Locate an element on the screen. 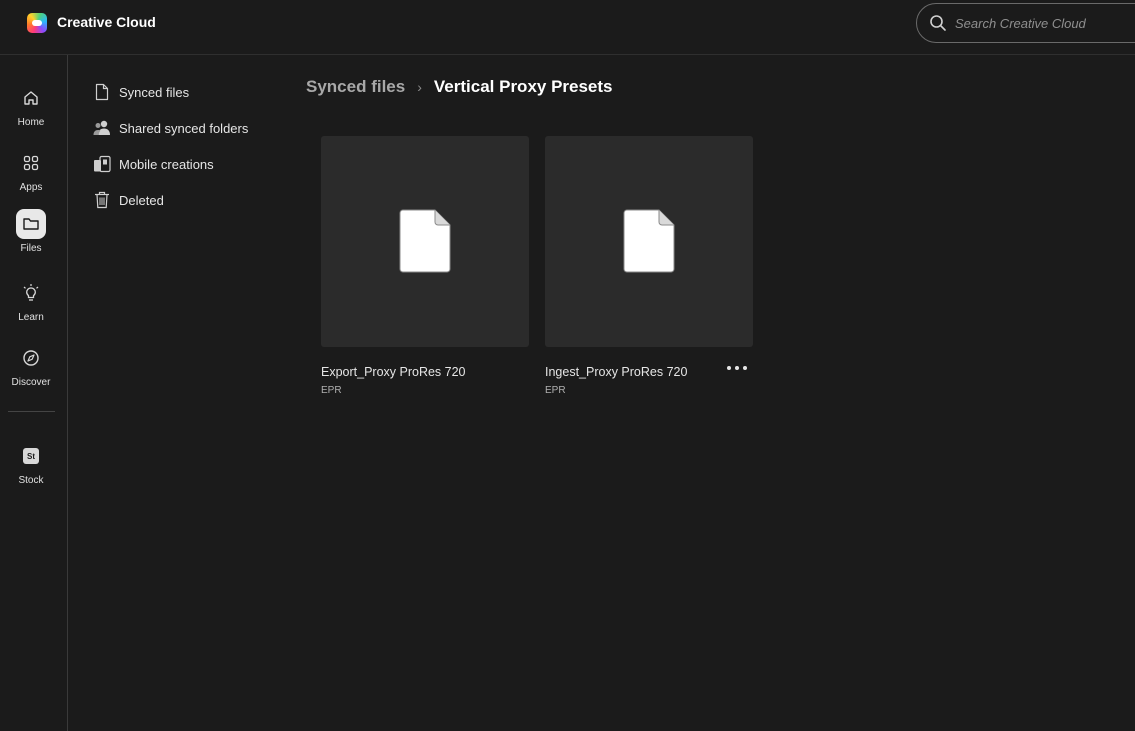 This screenshot has height=731, width=1135. subnav-item-shared-synced-folders: Shared synced folders is located at coordinates (170, 128).